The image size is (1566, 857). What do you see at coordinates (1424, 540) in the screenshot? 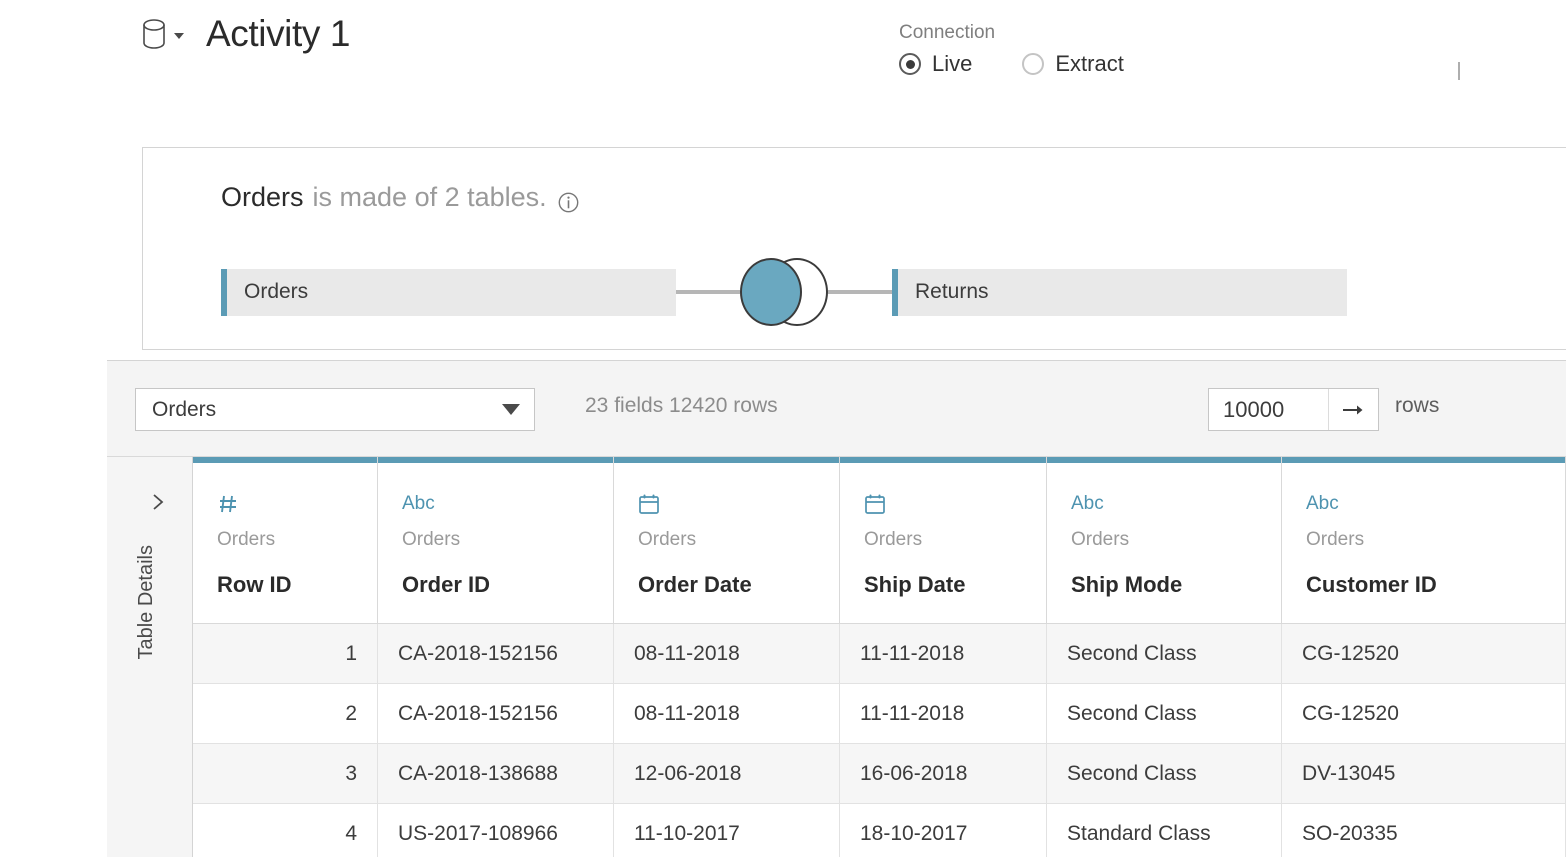
I see `column-header-customer-id: Abc Orders Customer ID` at bounding box center [1424, 540].